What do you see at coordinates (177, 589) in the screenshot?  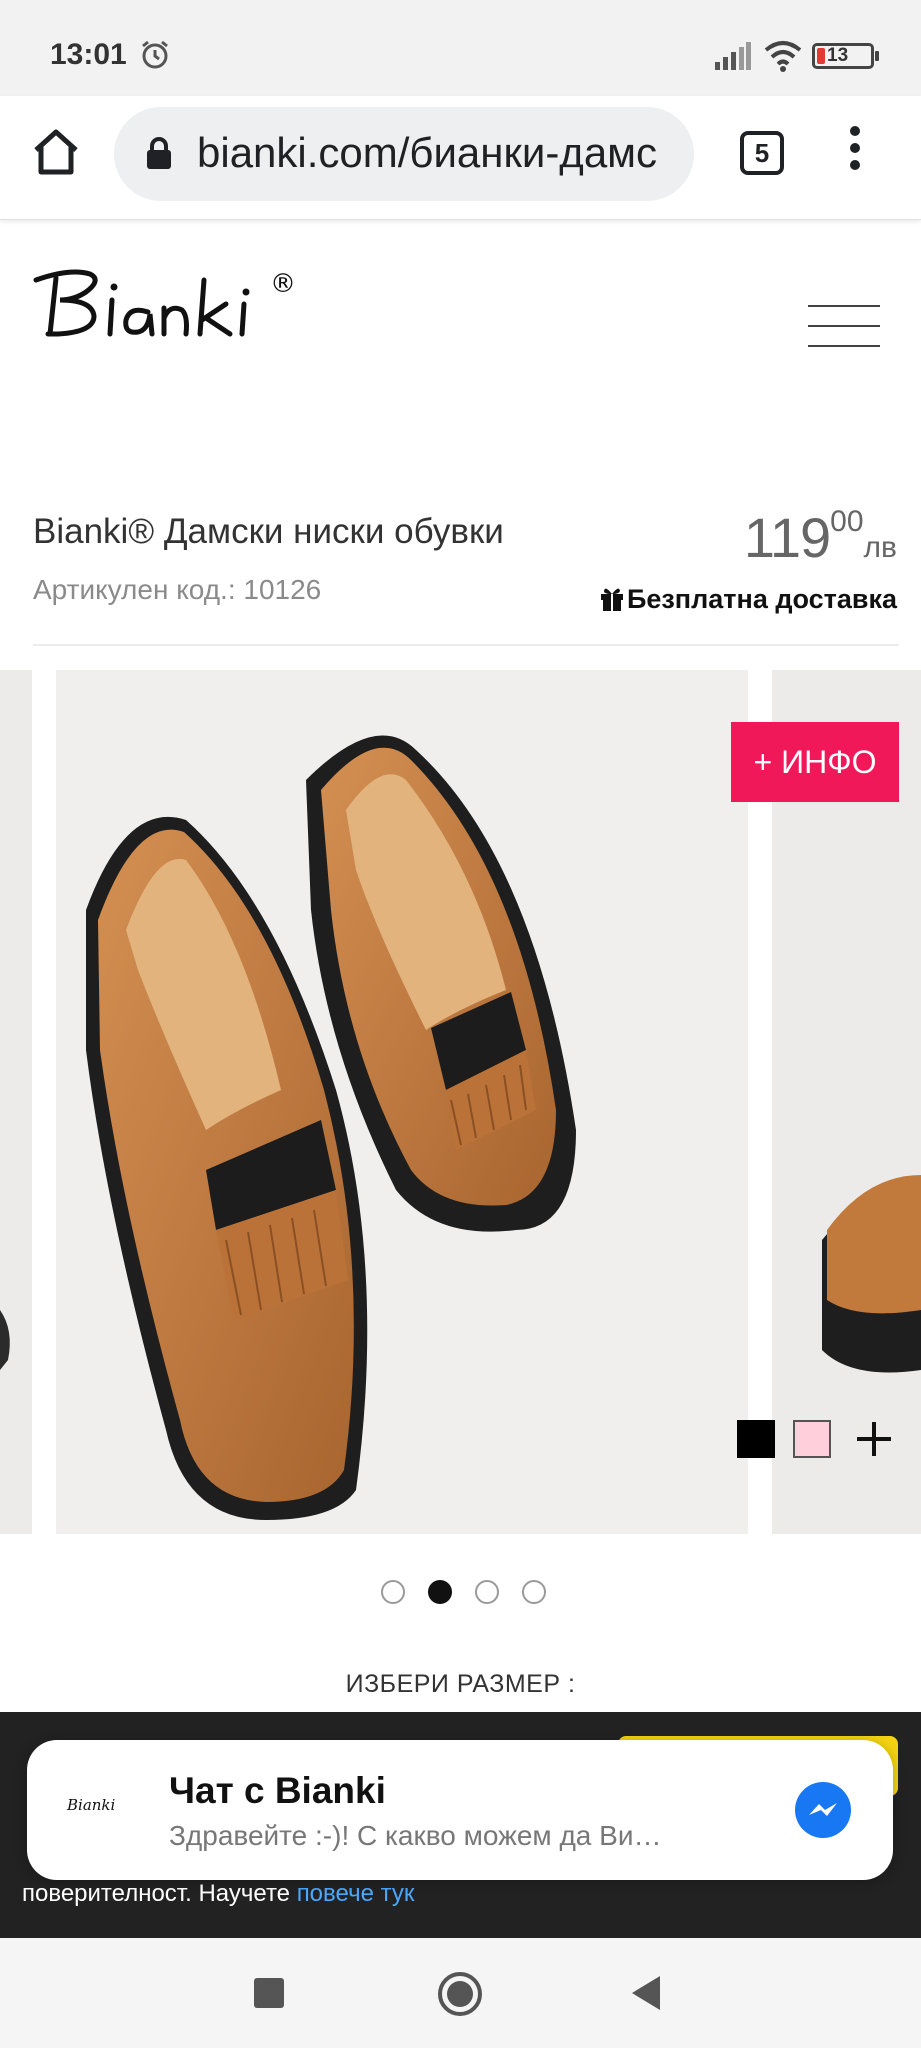 I see `product-code: Артикулен код.: 10126` at bounding box center [177, 589].